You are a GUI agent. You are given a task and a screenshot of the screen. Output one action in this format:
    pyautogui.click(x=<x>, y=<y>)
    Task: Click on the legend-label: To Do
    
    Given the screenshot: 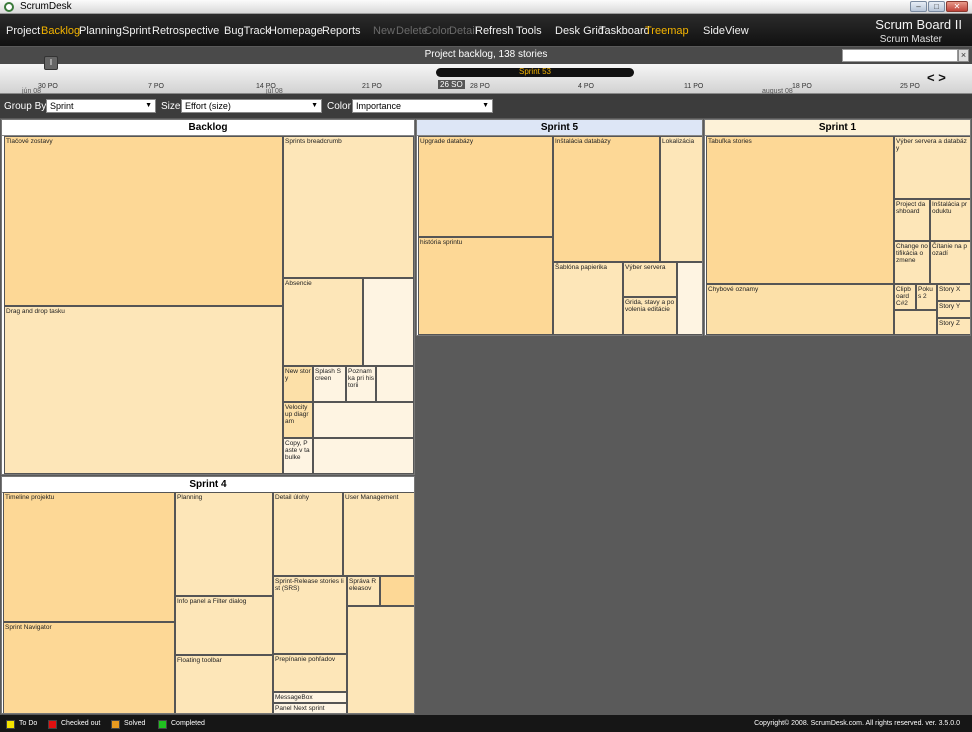 What is the action you would take?
    pyautogui.click(x=28, y=723)
    